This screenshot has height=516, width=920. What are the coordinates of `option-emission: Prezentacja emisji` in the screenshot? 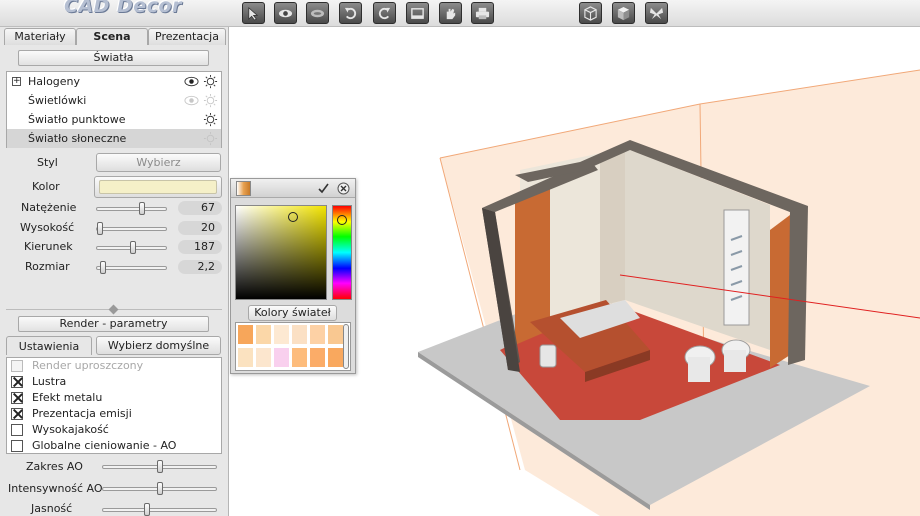 It's located at (114, 414).